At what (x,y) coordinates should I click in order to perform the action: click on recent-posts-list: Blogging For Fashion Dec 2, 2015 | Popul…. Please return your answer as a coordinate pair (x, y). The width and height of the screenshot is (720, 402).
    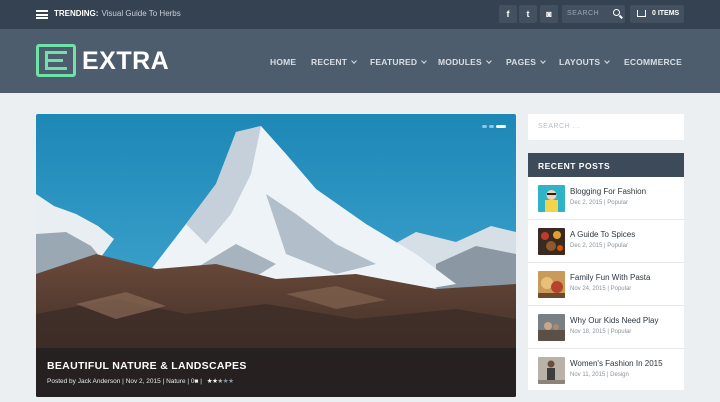
    Looking at the image, I should click on (606, 283).